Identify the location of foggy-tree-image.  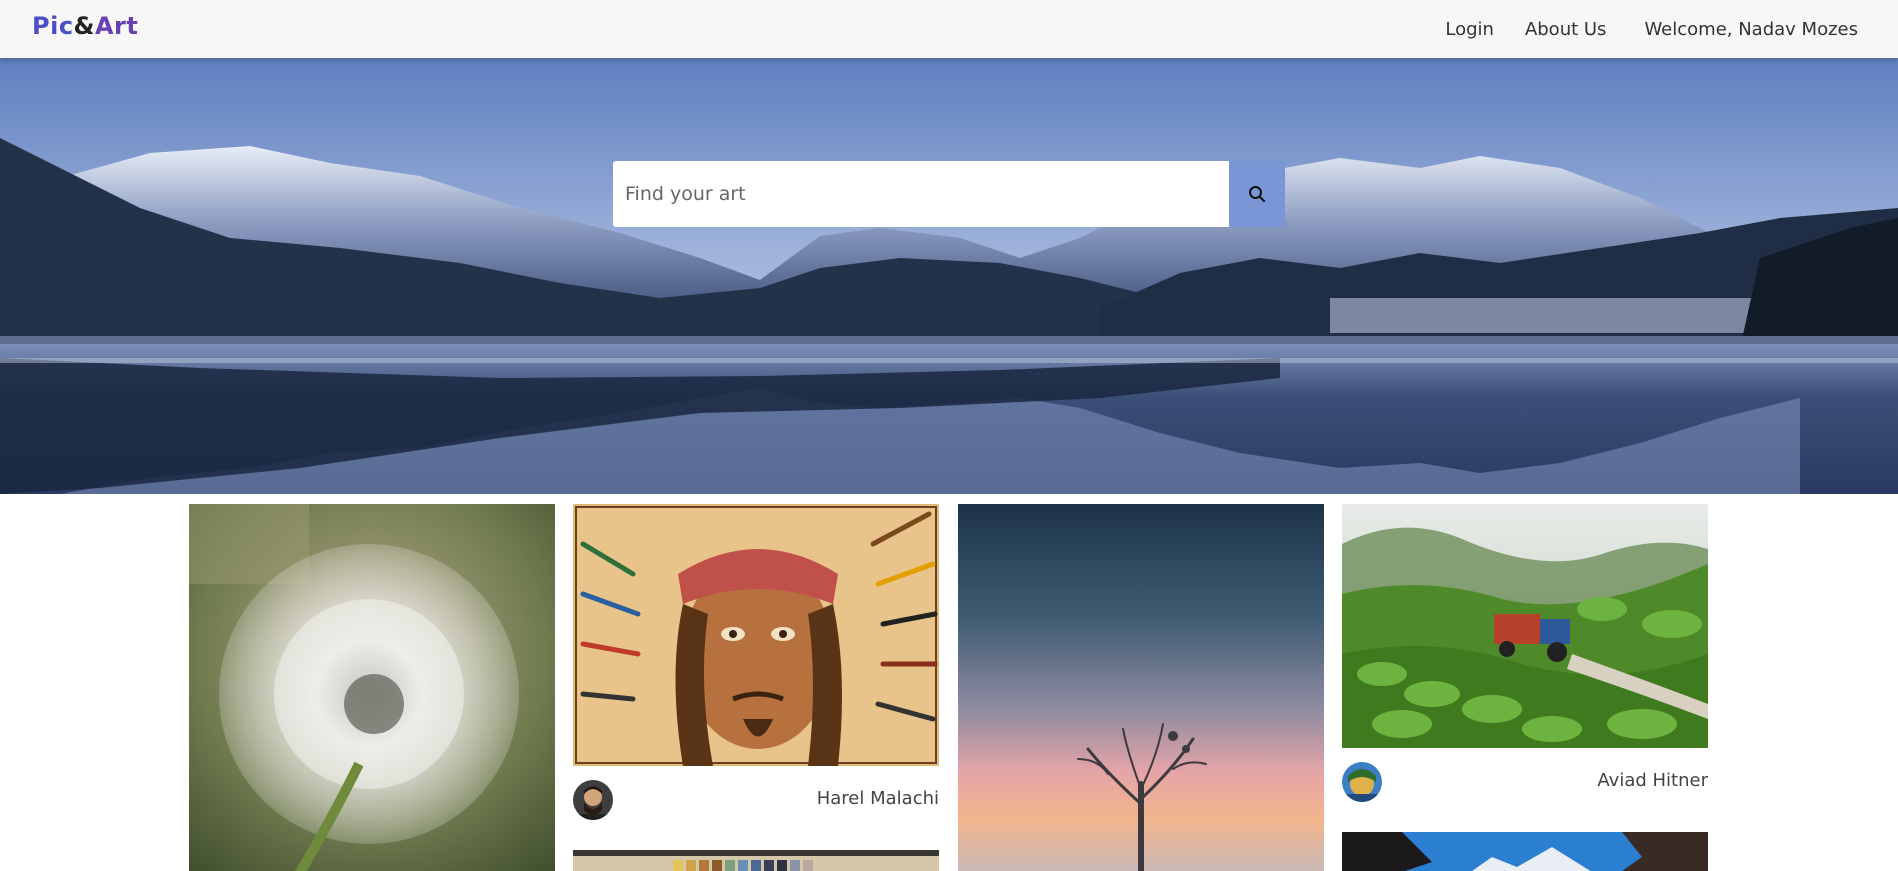
(1141, 687).